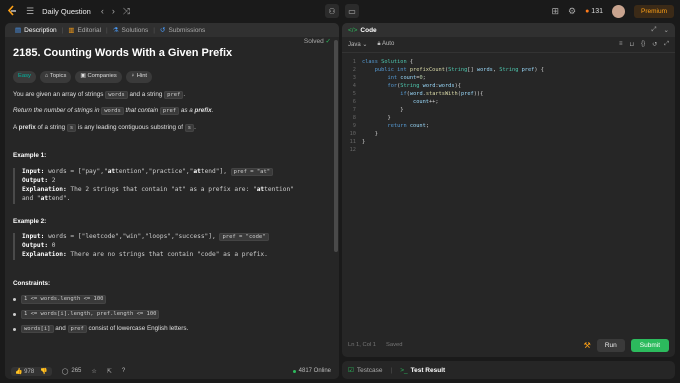  Describe the element at coordinates (394, 345) in the screenshot. I see `saved-status: Saved` at that location.